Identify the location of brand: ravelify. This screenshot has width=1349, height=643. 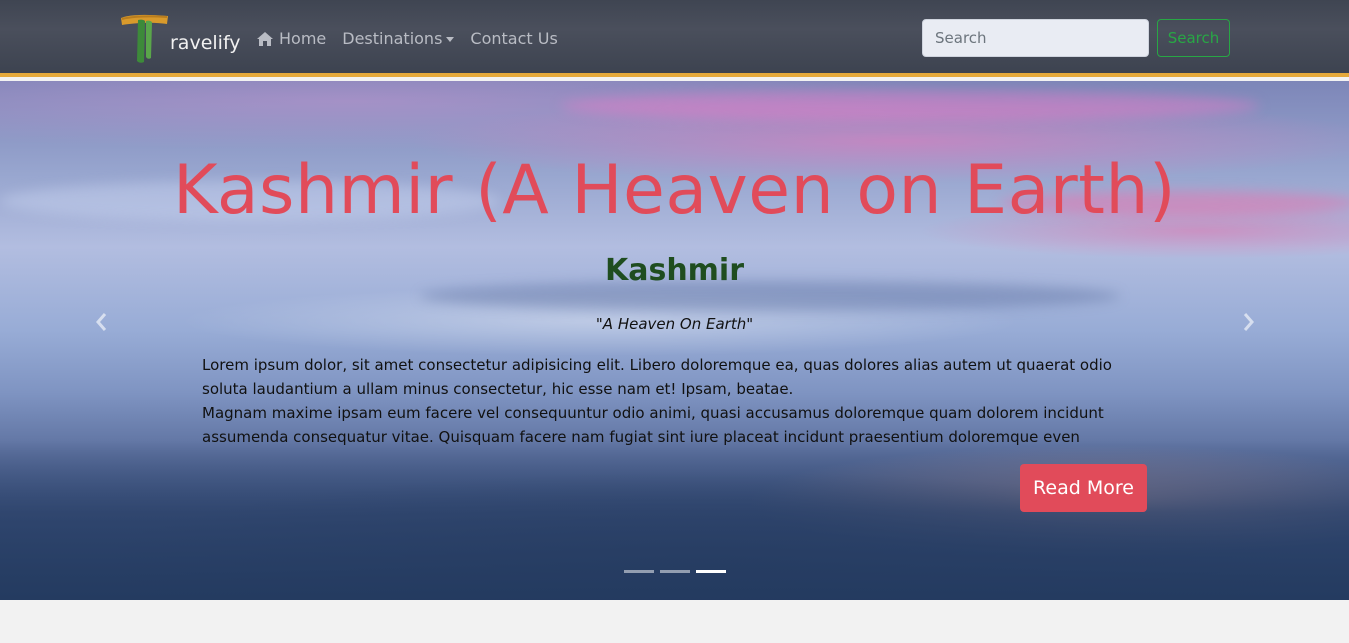
(179, 39).